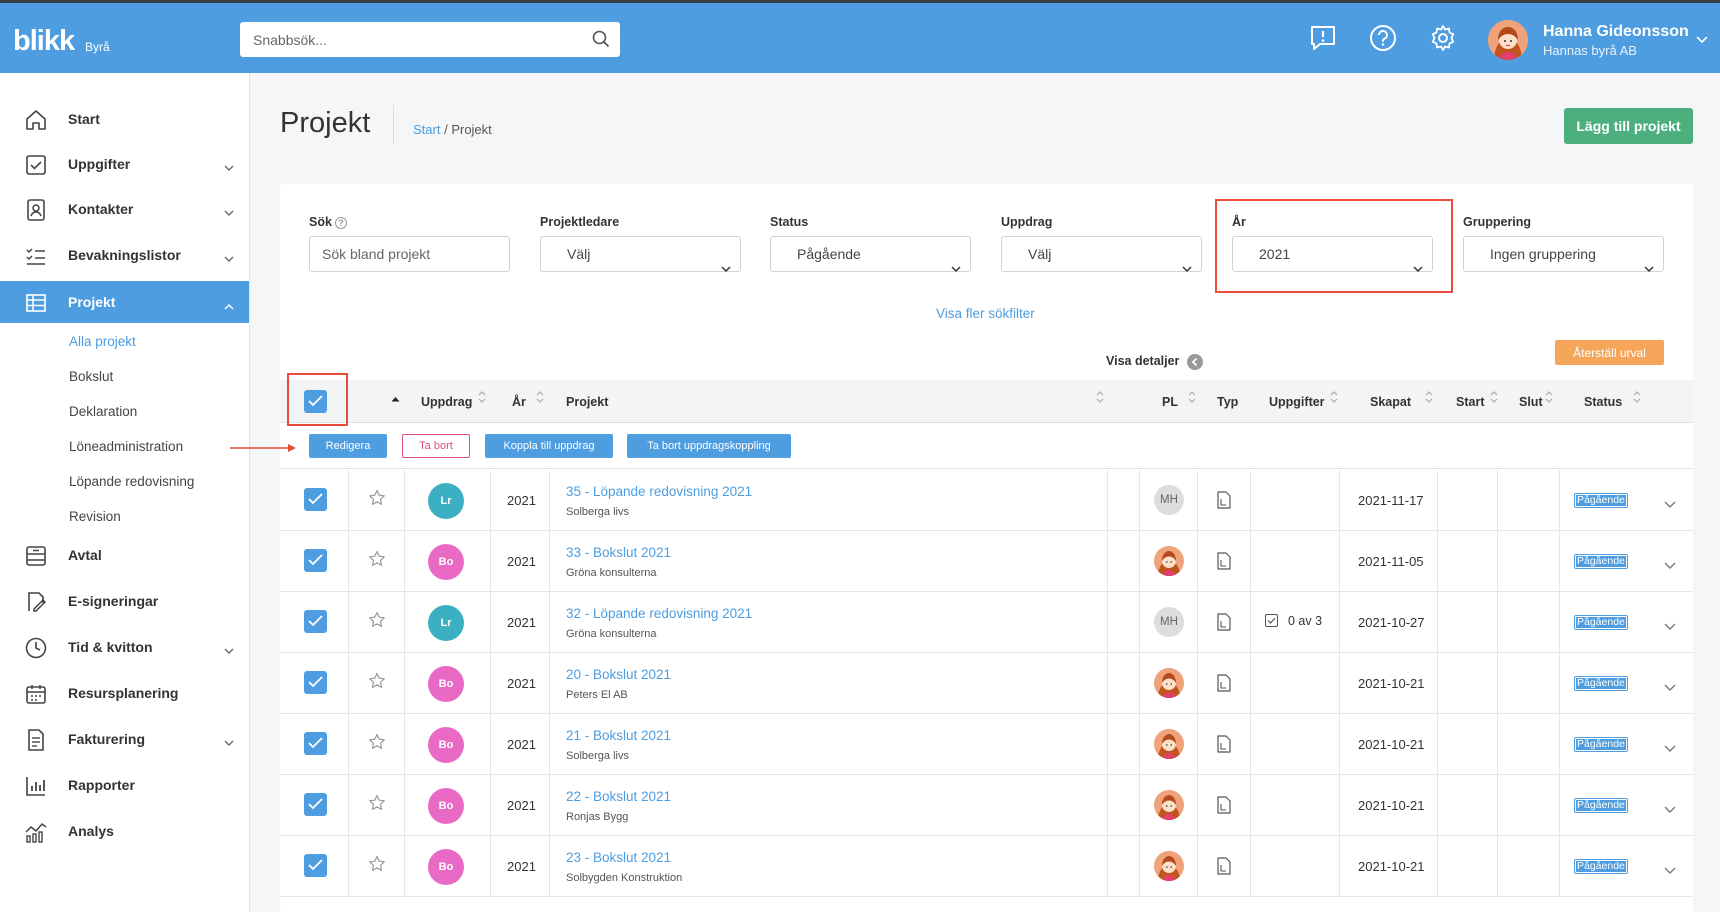  What do you see at coordinates (618, 552) in the screenshot?
I see `project-title-link: 33 - Bokslut 2021` at bounding box center [618, 552].